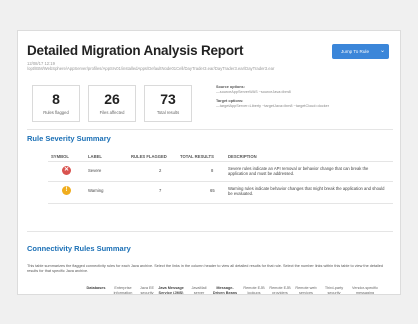  I want to click on severe-icon: ✕, so click(66, 170).